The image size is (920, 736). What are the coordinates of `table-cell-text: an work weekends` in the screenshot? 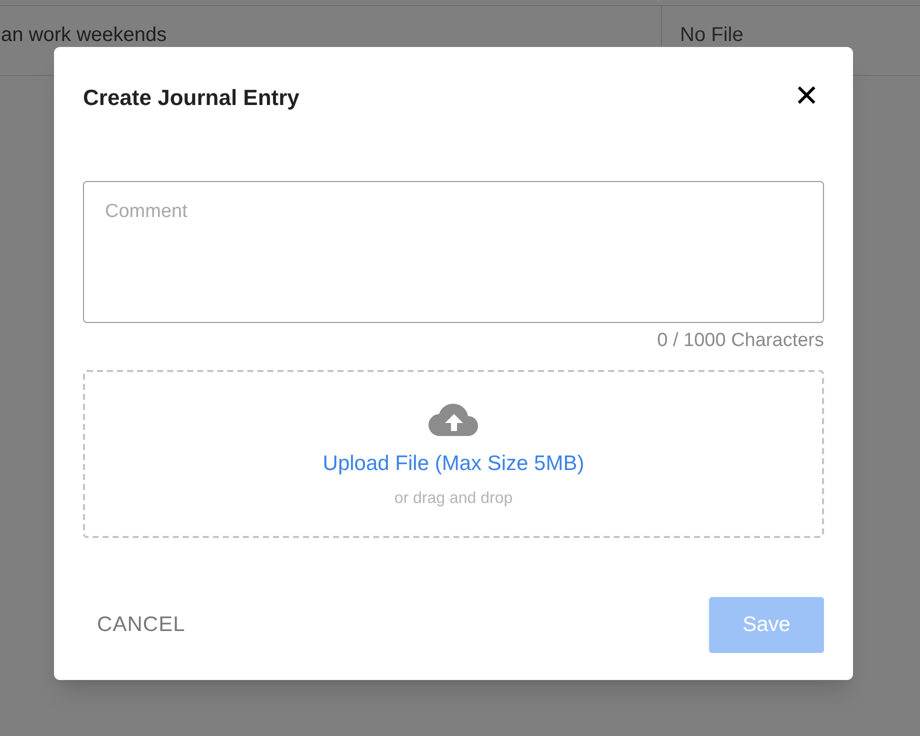 It's located at (84, 35).